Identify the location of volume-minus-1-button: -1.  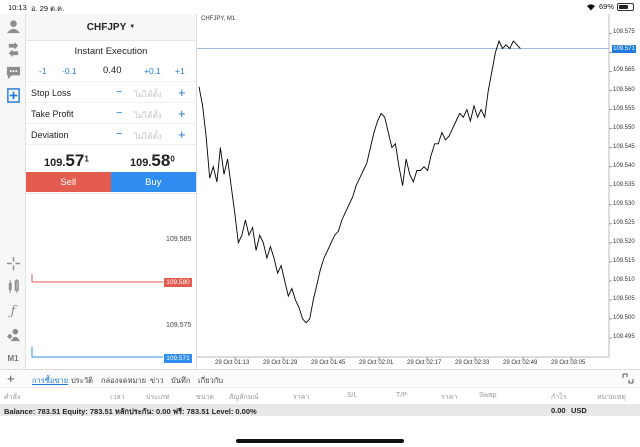
(43, 71).